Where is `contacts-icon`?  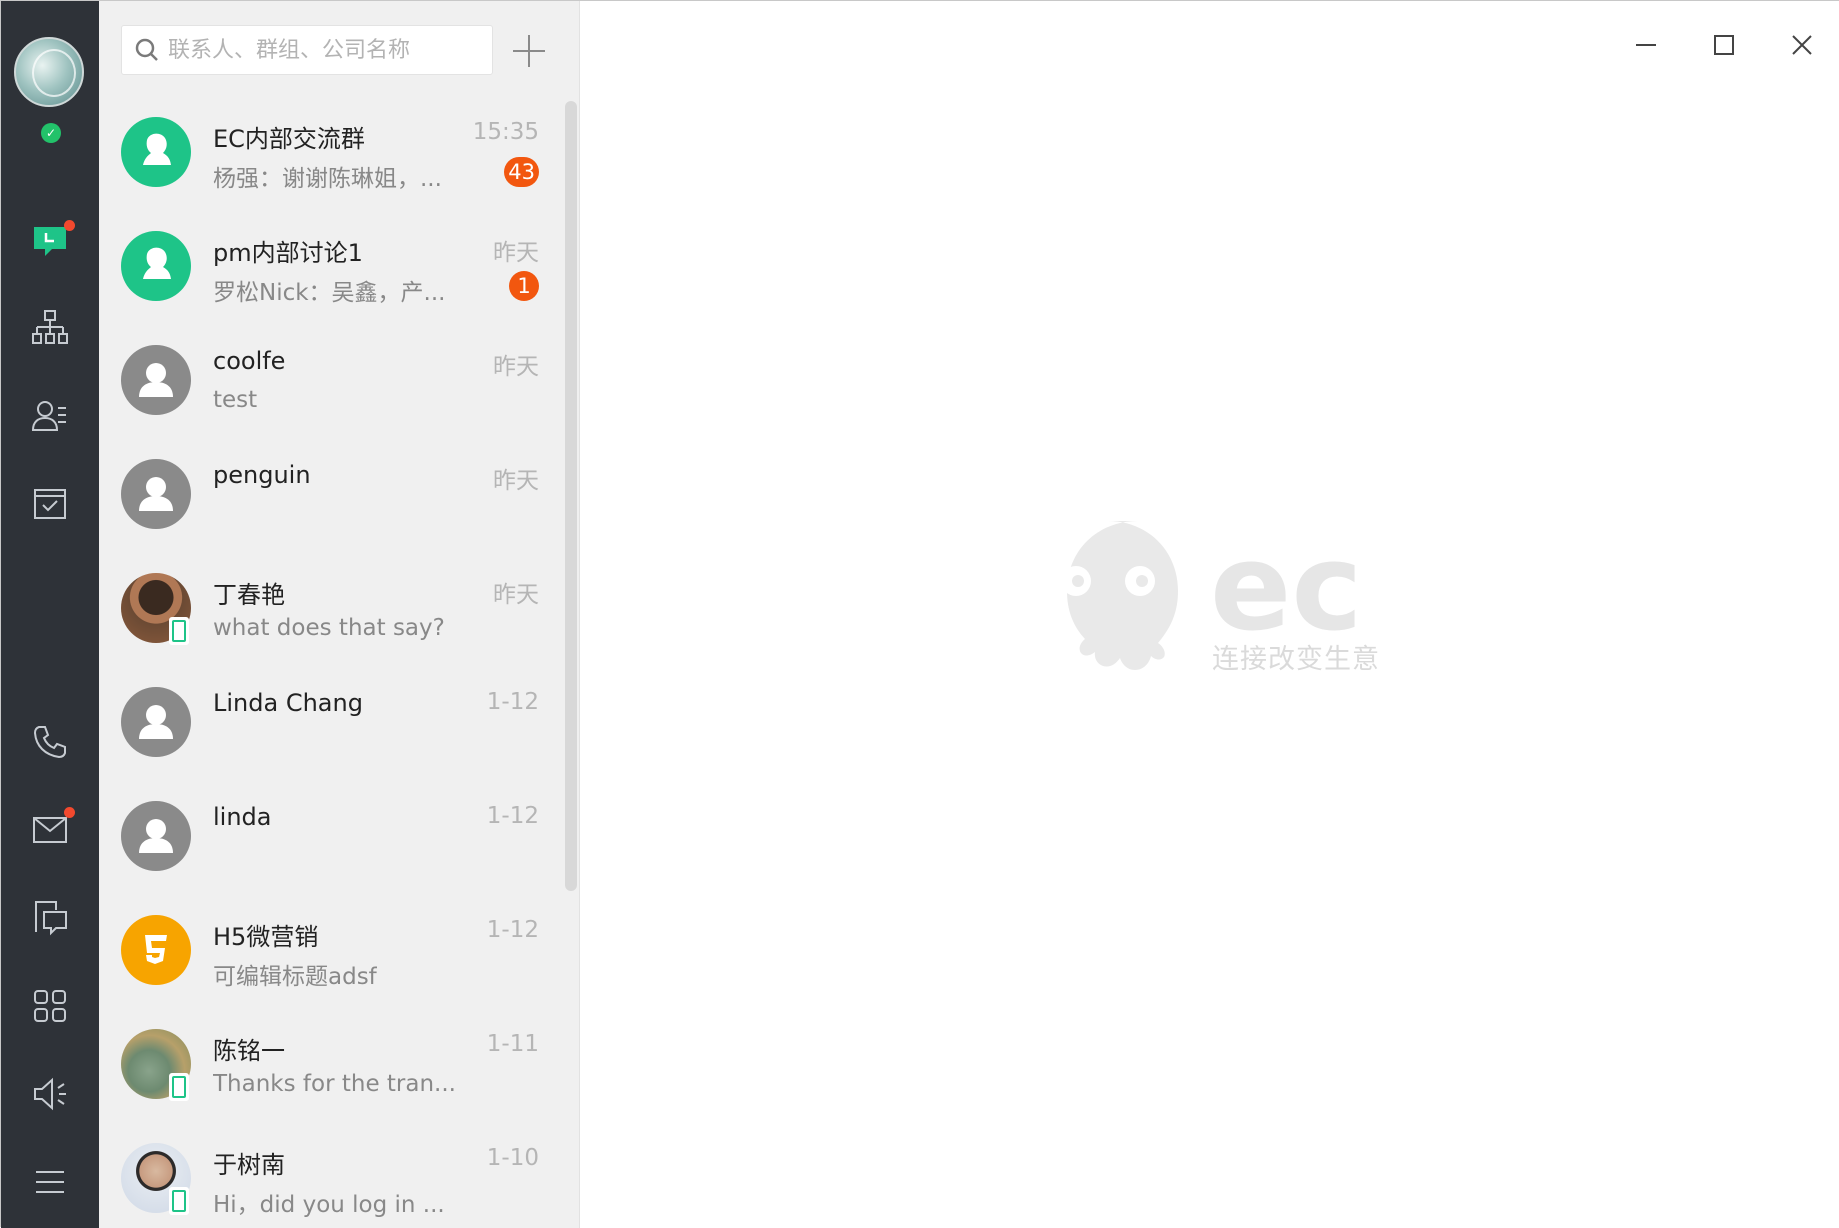 contacts-icon is located at coordinates (48, 416).